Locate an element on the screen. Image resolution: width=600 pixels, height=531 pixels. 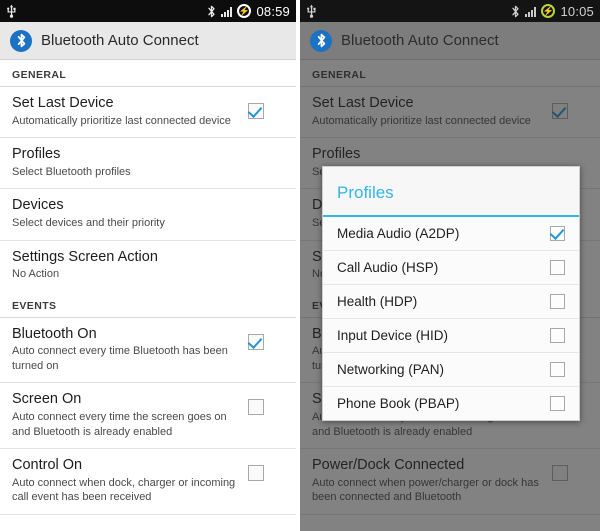
status-clock: 10:05 is located at coordinates (577, 11).